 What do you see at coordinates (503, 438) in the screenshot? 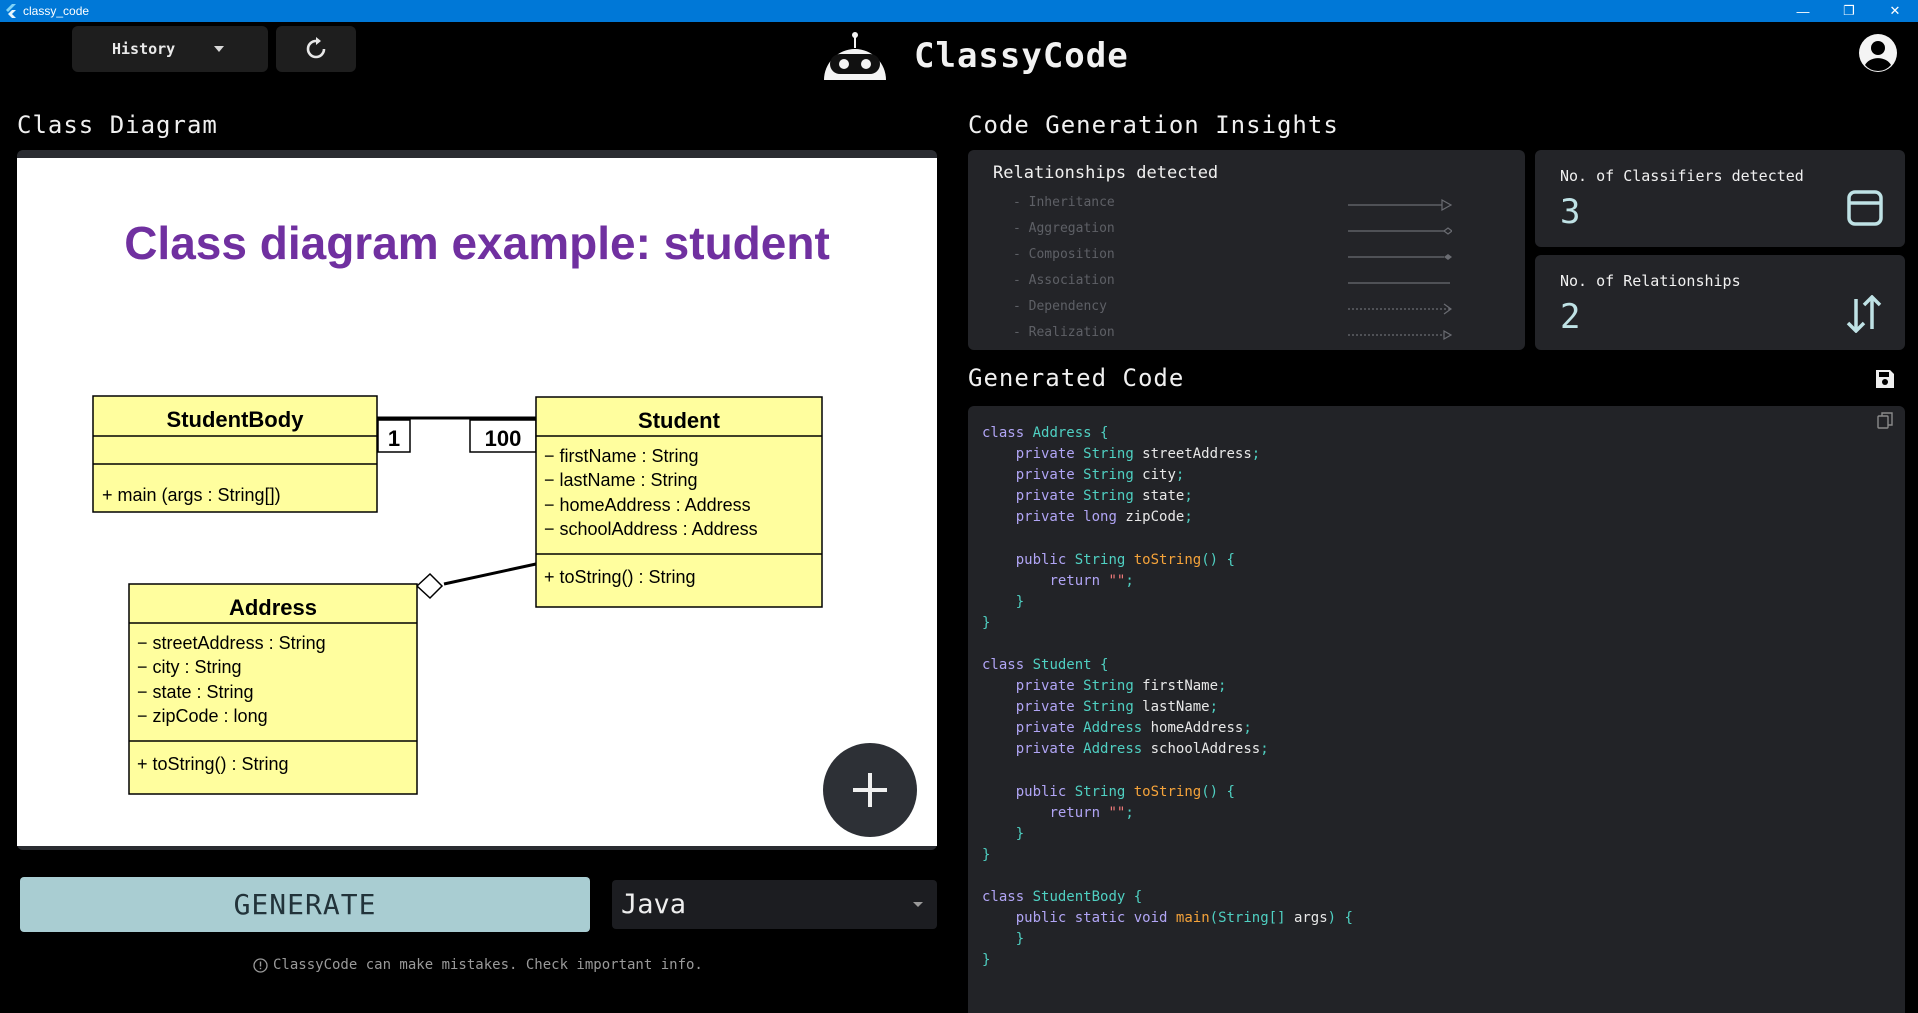
I see `multiplicity-label: 100` at bounding box center [503, 438].